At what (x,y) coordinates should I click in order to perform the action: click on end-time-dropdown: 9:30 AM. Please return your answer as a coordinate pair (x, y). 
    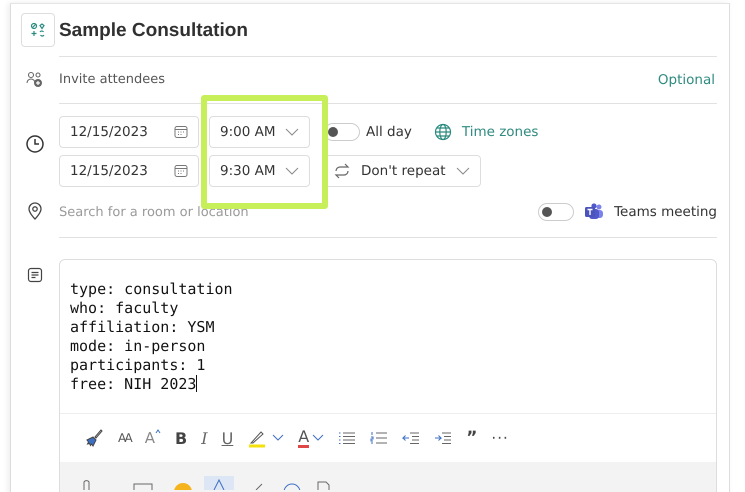
    Looking at the image, I should click on (259, 171).